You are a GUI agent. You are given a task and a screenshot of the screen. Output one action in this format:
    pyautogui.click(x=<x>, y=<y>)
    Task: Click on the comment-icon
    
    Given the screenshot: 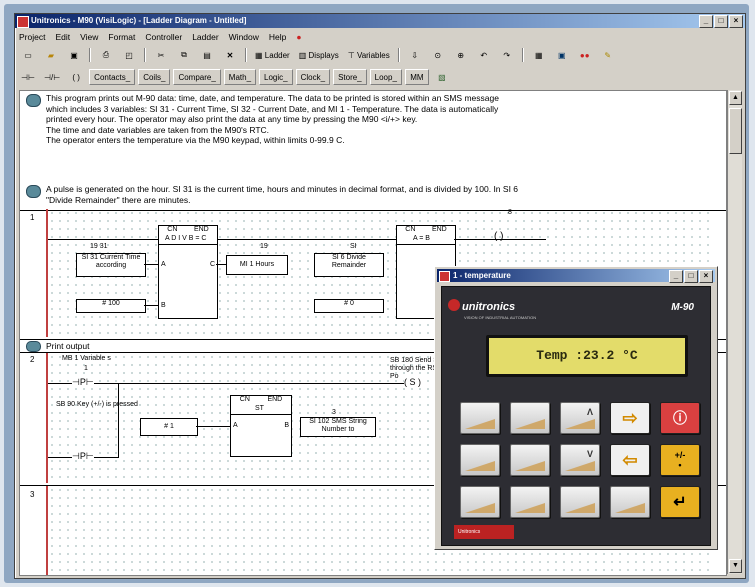 What is the action you would take?
    pyautogui.click(x=33, y=100)
    